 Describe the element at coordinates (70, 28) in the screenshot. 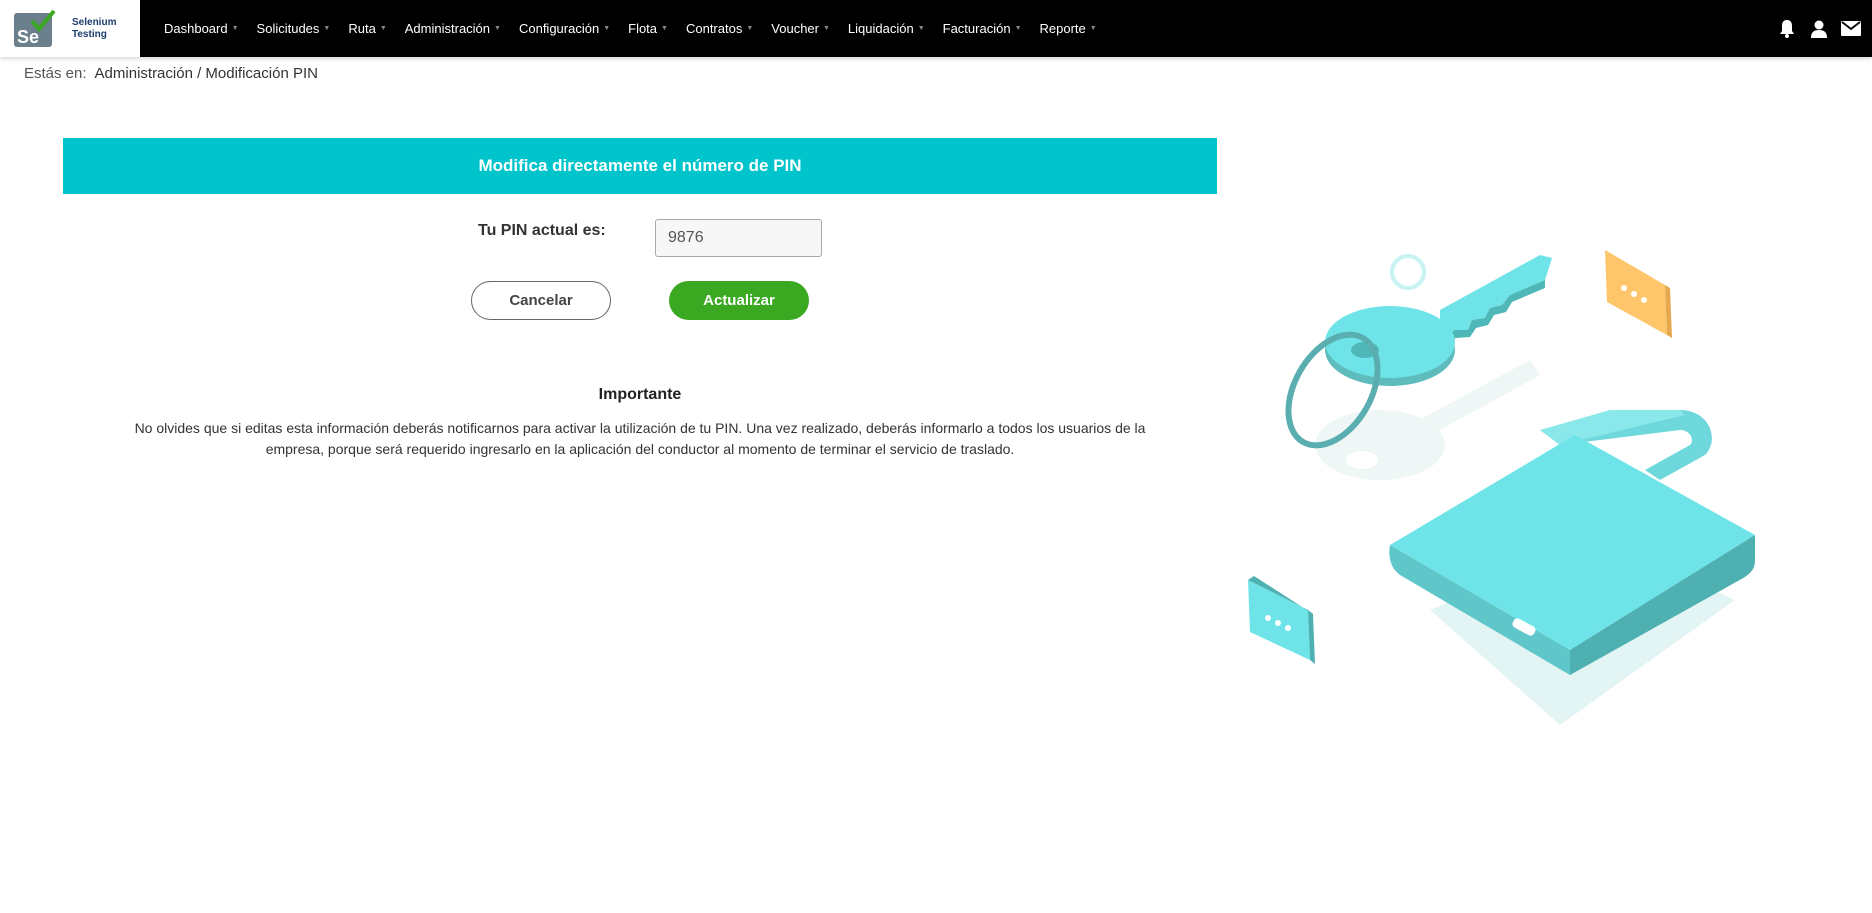

I see `brand: Se Selenium Testing` at that location.